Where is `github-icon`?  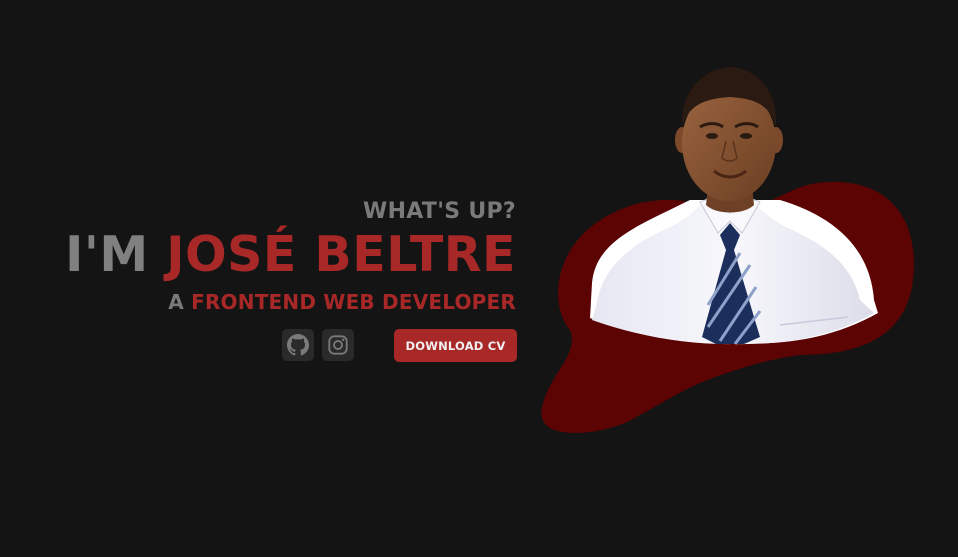
github-icon is located at coordinates (298, 345).